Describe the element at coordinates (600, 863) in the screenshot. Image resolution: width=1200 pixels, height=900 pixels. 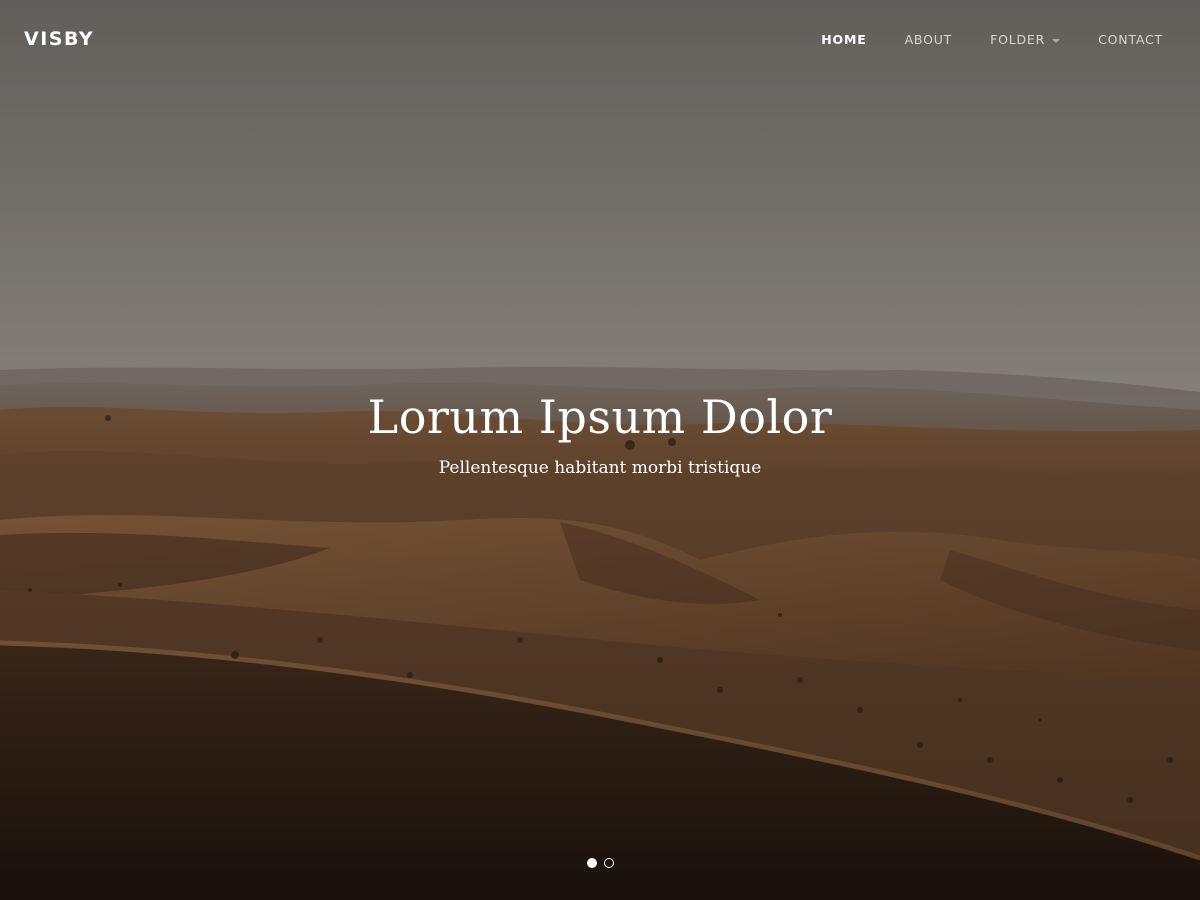
I see `slider-pagination` at that location.